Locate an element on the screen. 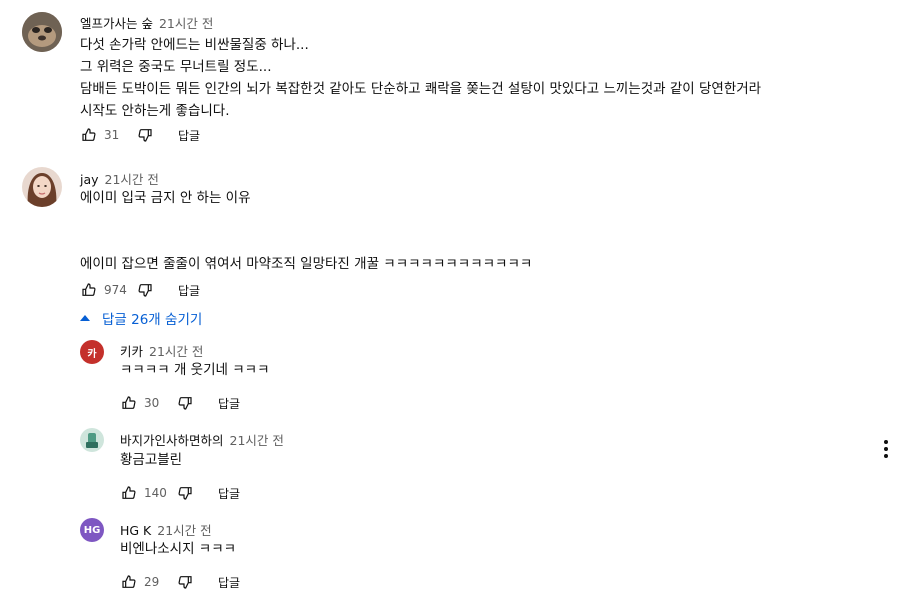 The width and height of the screenshot is (902, 604). reply-actions: 29 답글 is located at coordinates (180, 582).